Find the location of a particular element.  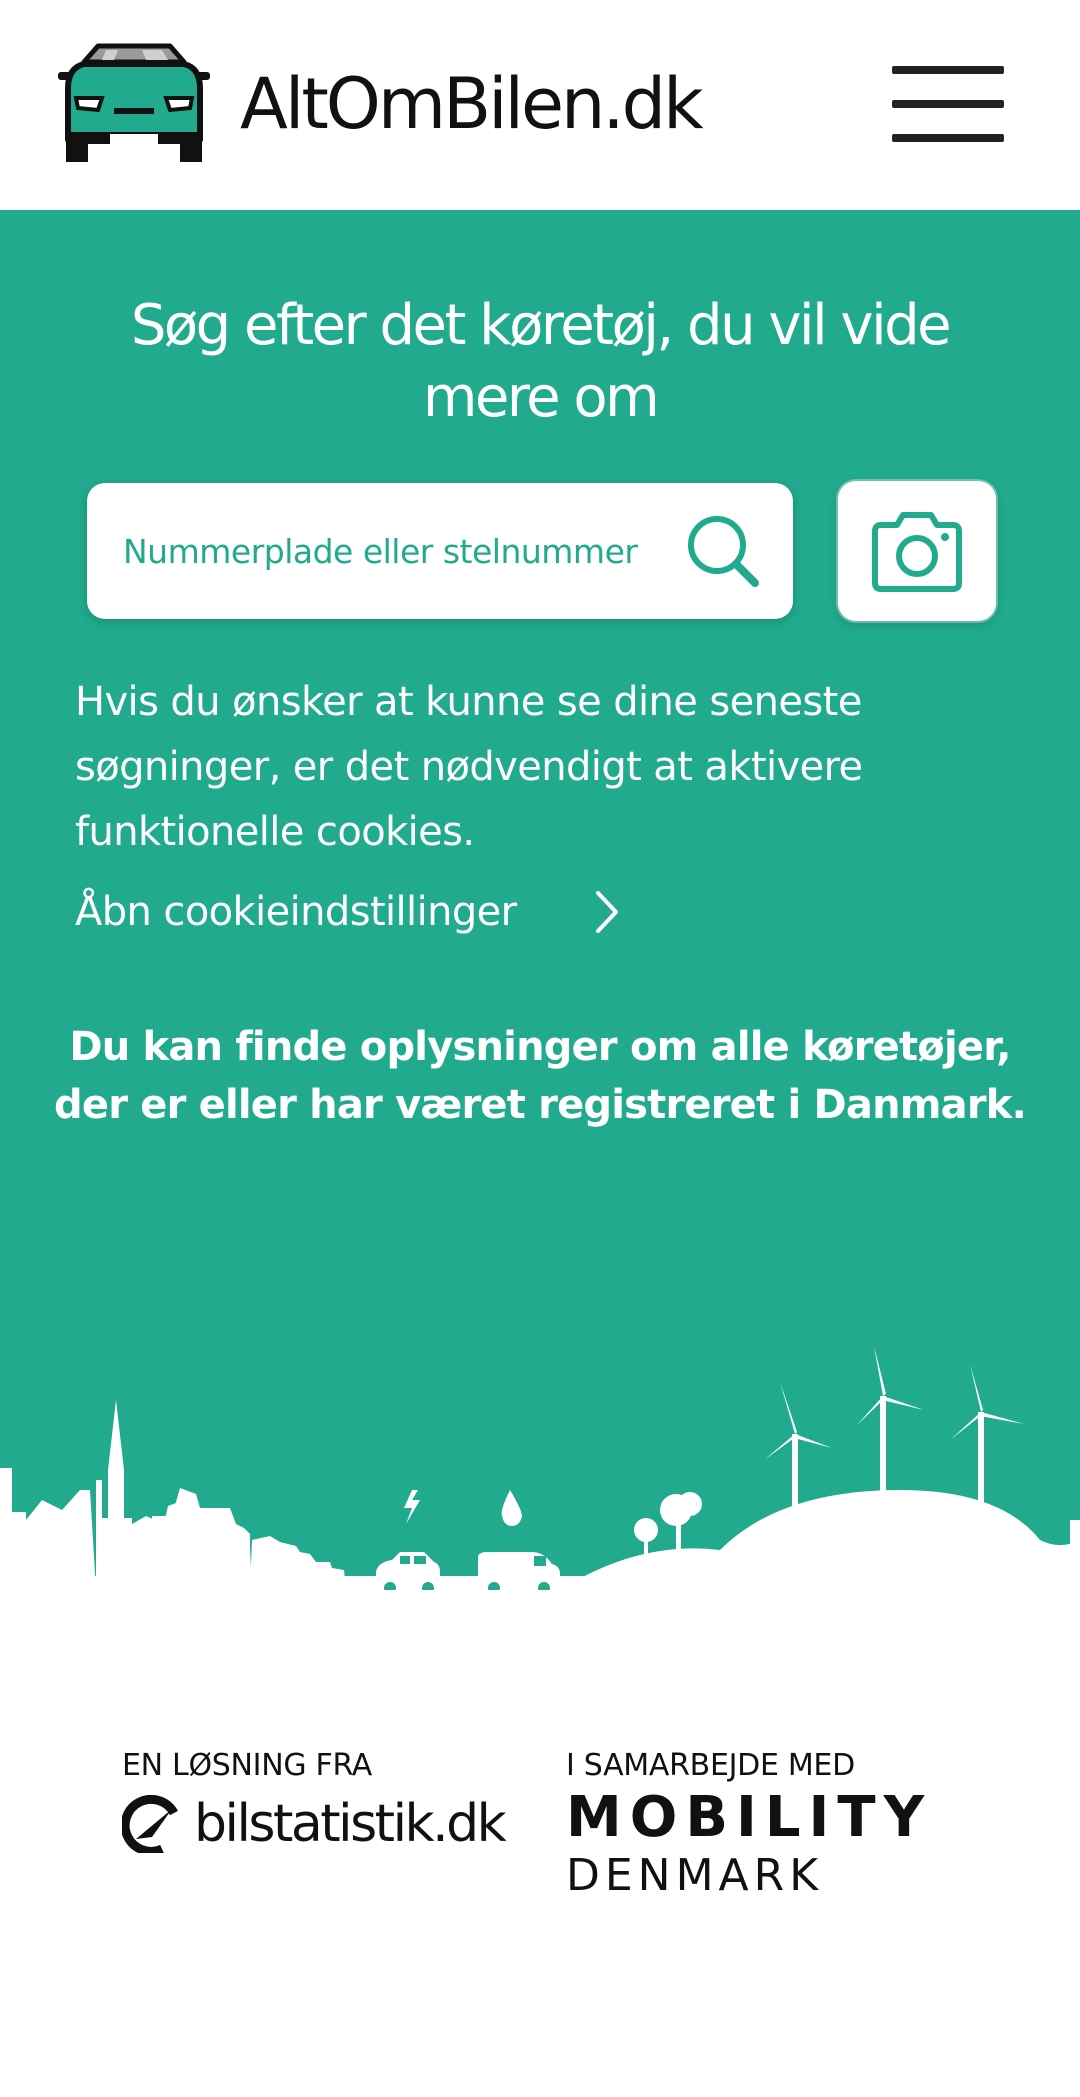

city-skyline-illustration is located at coordinates (540, 1468).